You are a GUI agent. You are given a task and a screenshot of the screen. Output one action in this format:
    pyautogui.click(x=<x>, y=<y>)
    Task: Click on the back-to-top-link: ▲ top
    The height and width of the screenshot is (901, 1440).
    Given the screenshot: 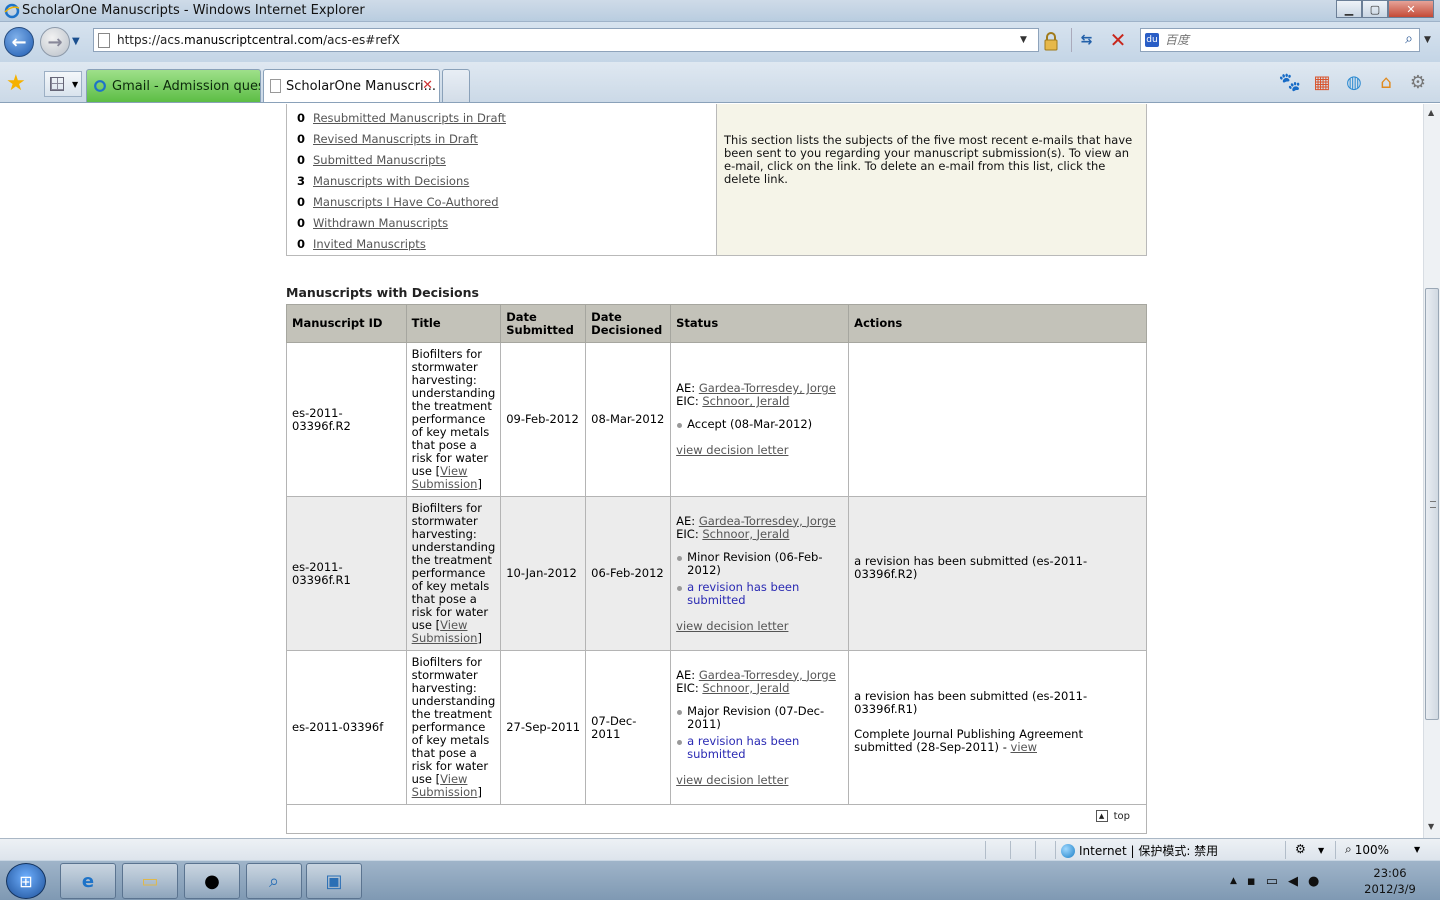 What is the action you would take?
    pyautogui.click(x=1112, y=816)
    